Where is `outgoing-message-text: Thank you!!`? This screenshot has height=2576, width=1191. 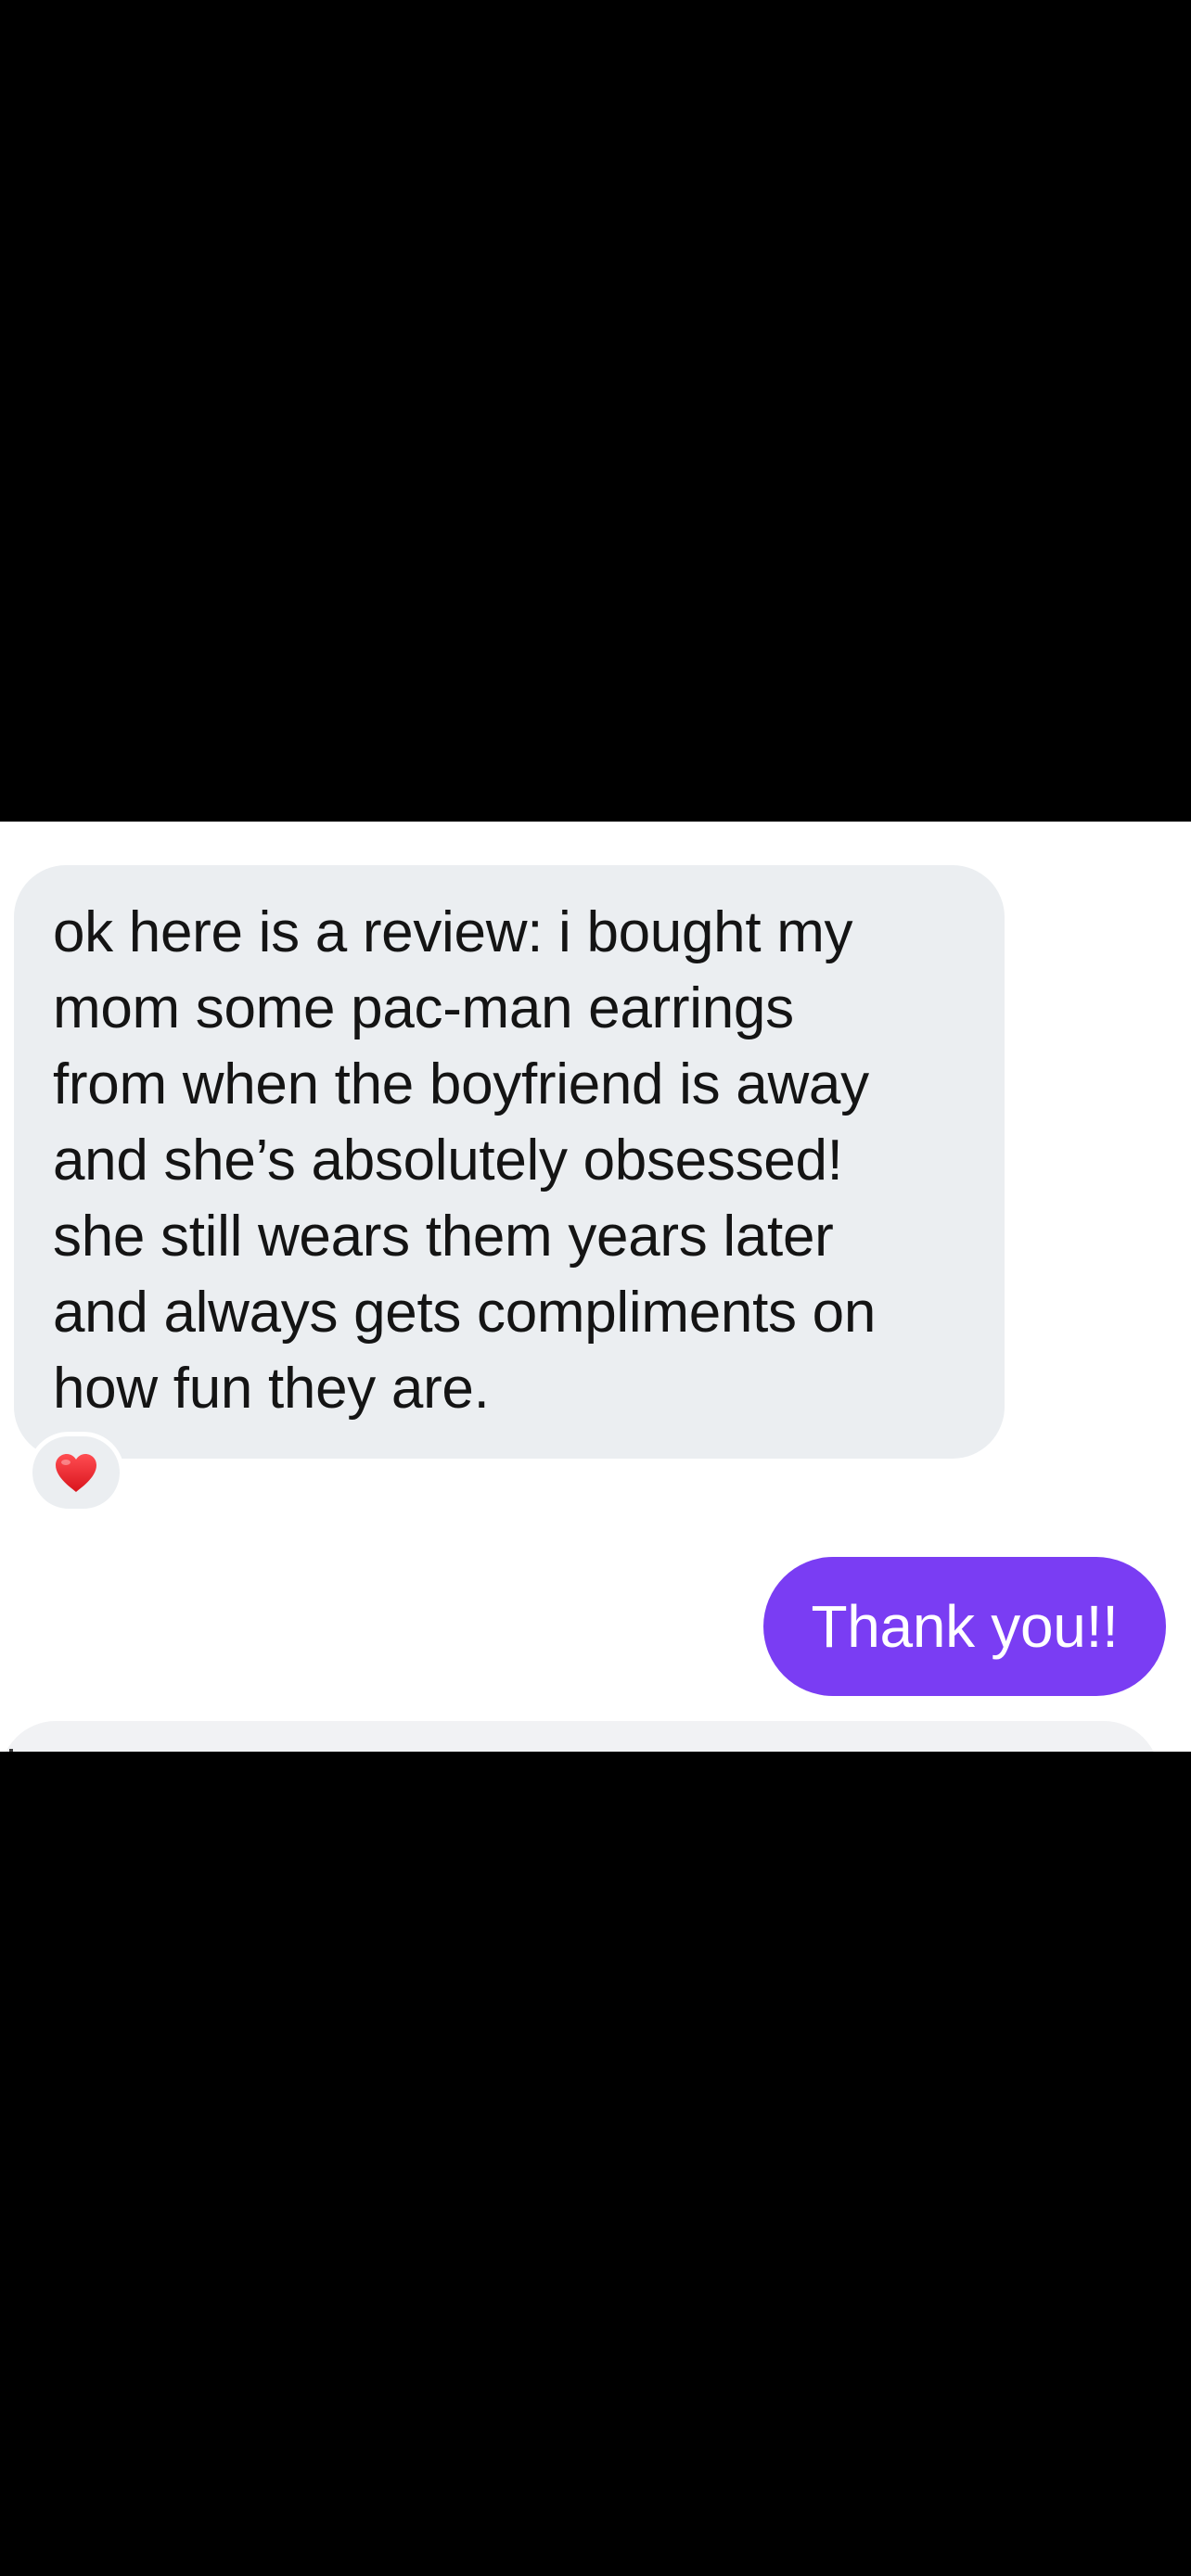 outgoing-message-text: Thank you!! is located at coordinates (965, 1626).